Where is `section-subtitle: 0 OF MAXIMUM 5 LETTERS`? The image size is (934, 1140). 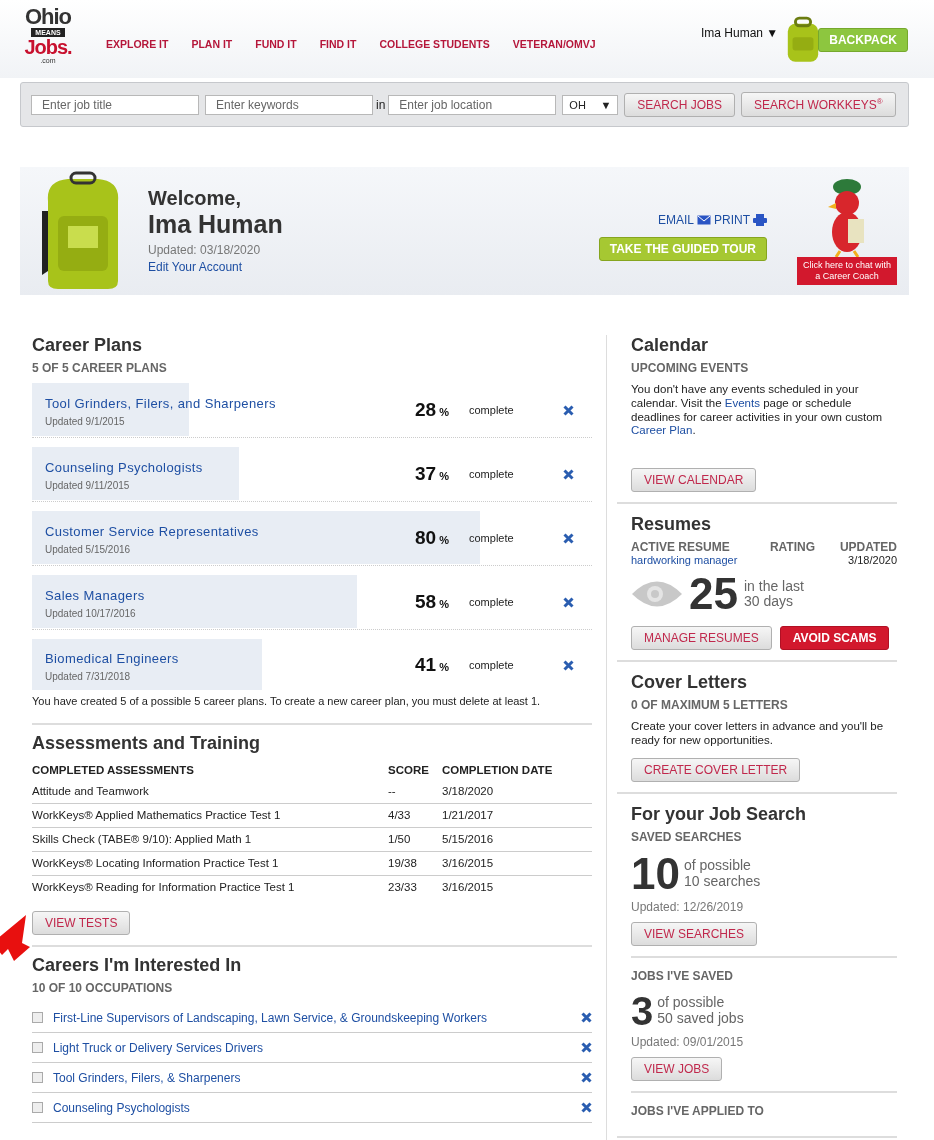
section-subtitle: 0 OF MAXIMUM 5 LETTERS is located at coordinates (710, 705).